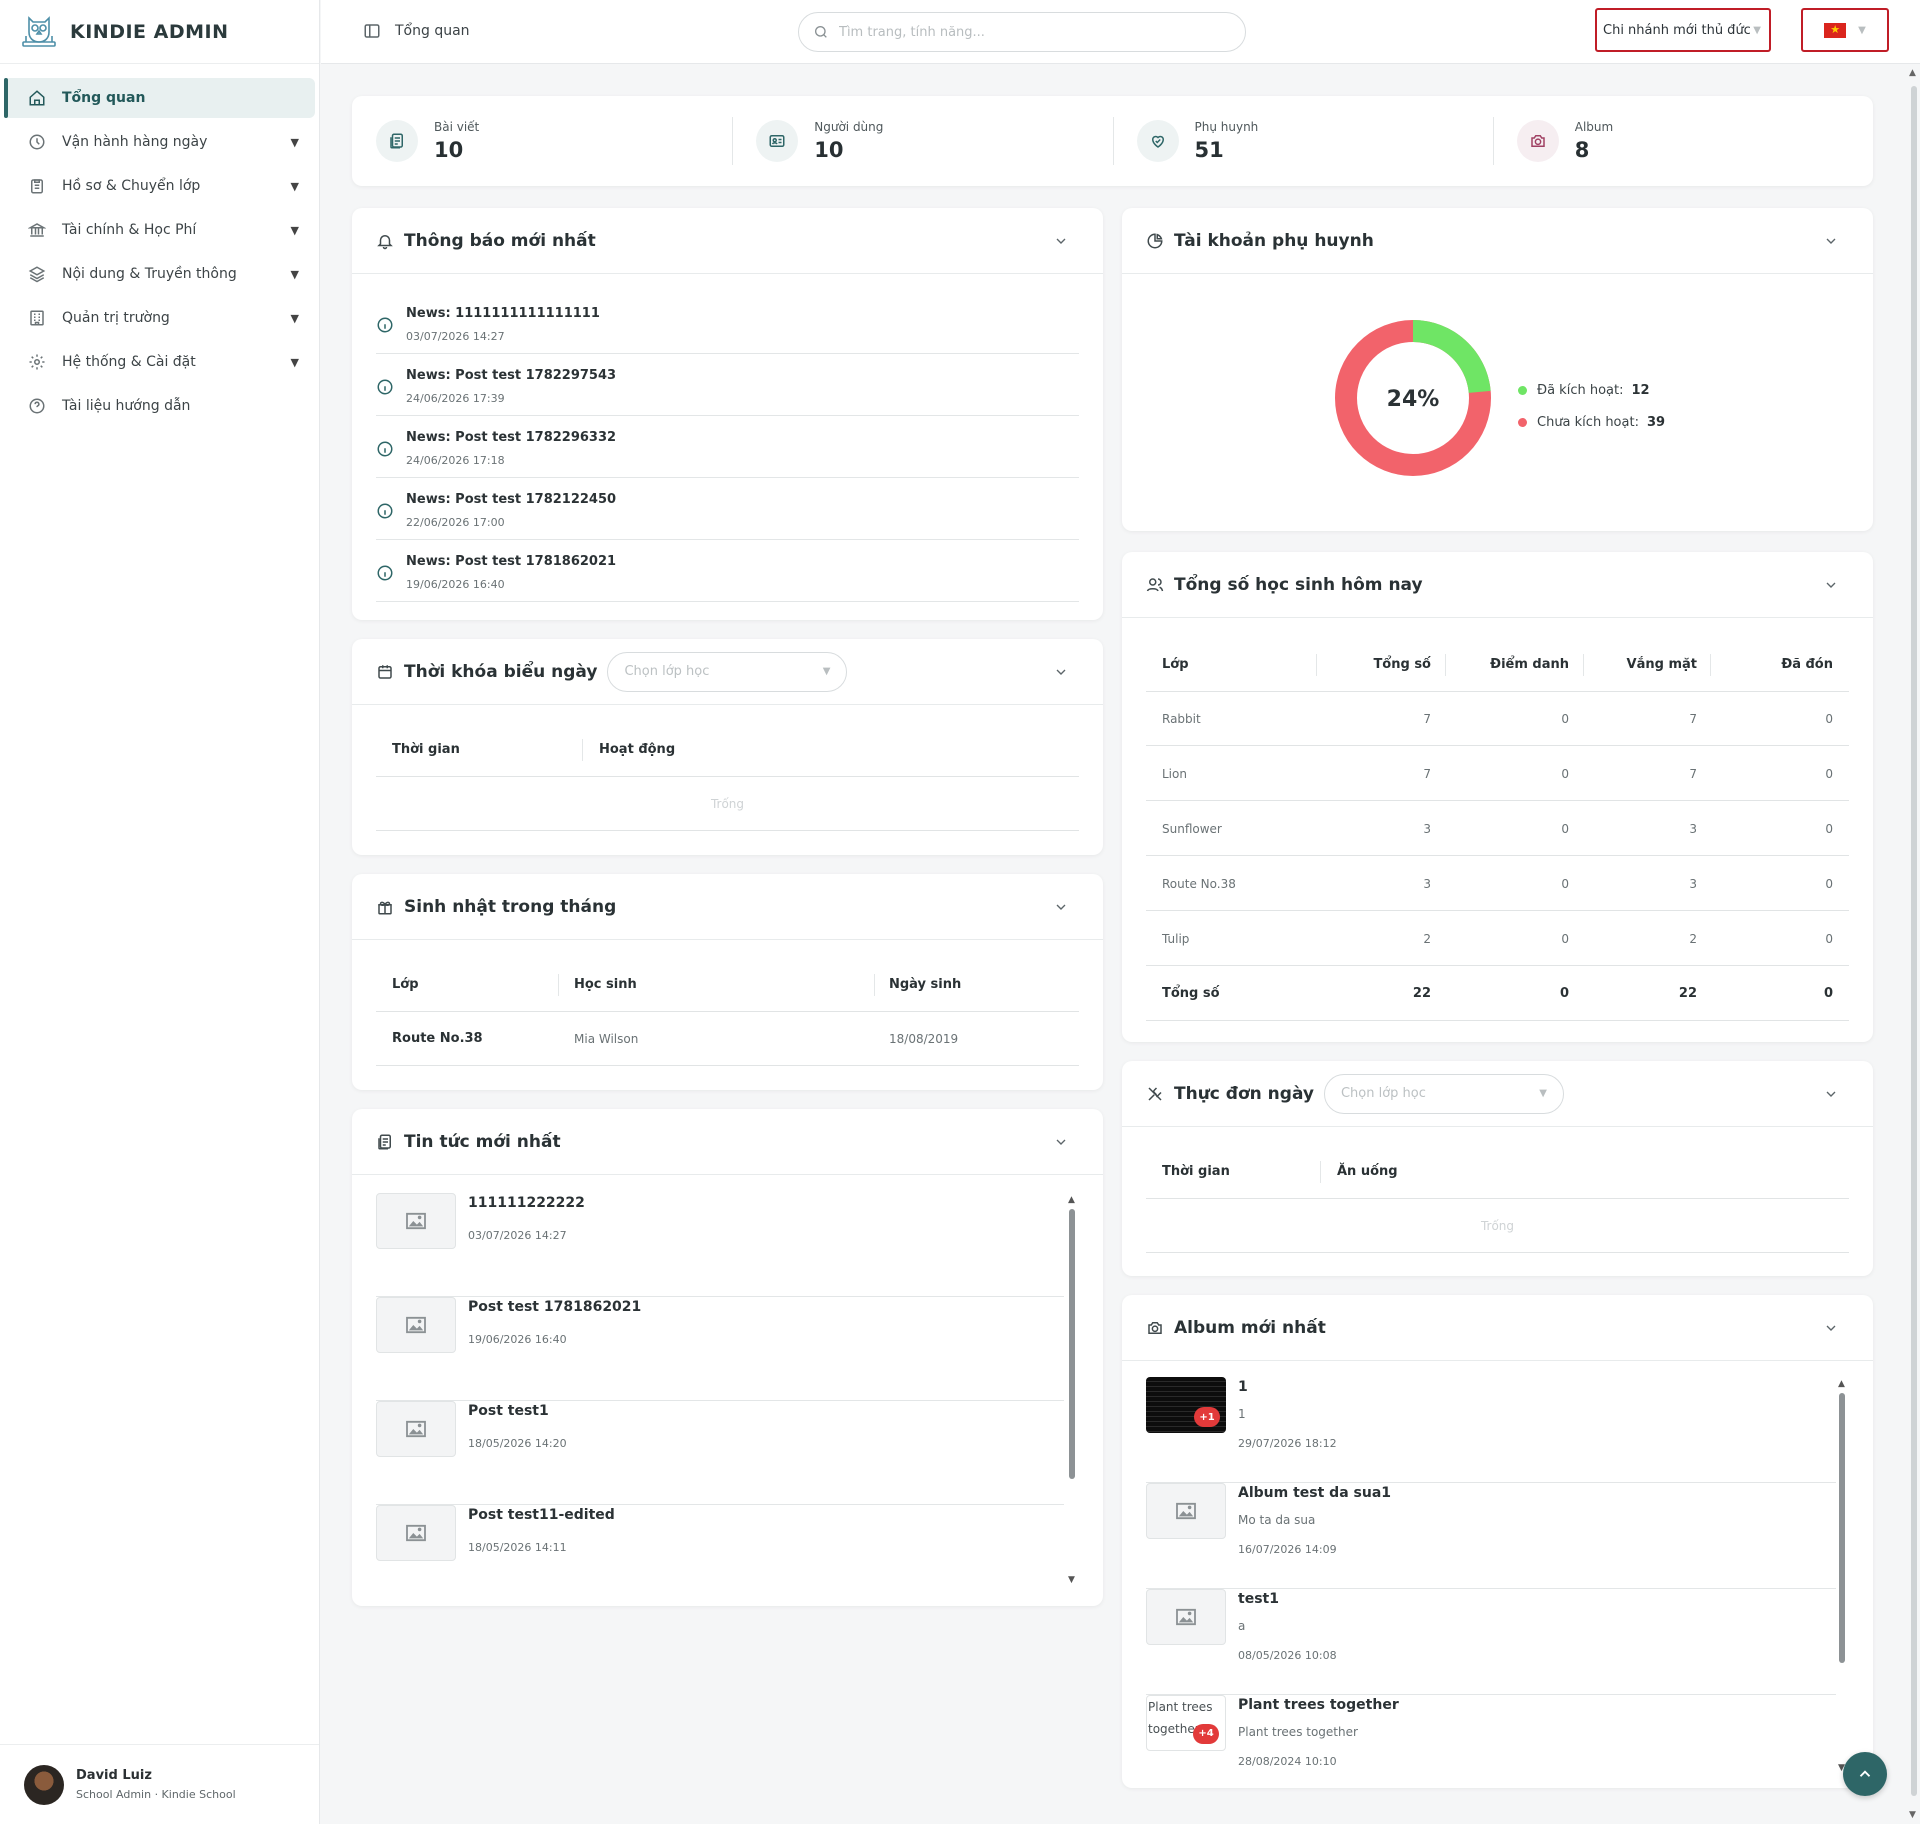  What do you see at coordinates (1865, 1774) in the screenshot?
I see `back-to-top-button` at bounding box center [1865, 1774].